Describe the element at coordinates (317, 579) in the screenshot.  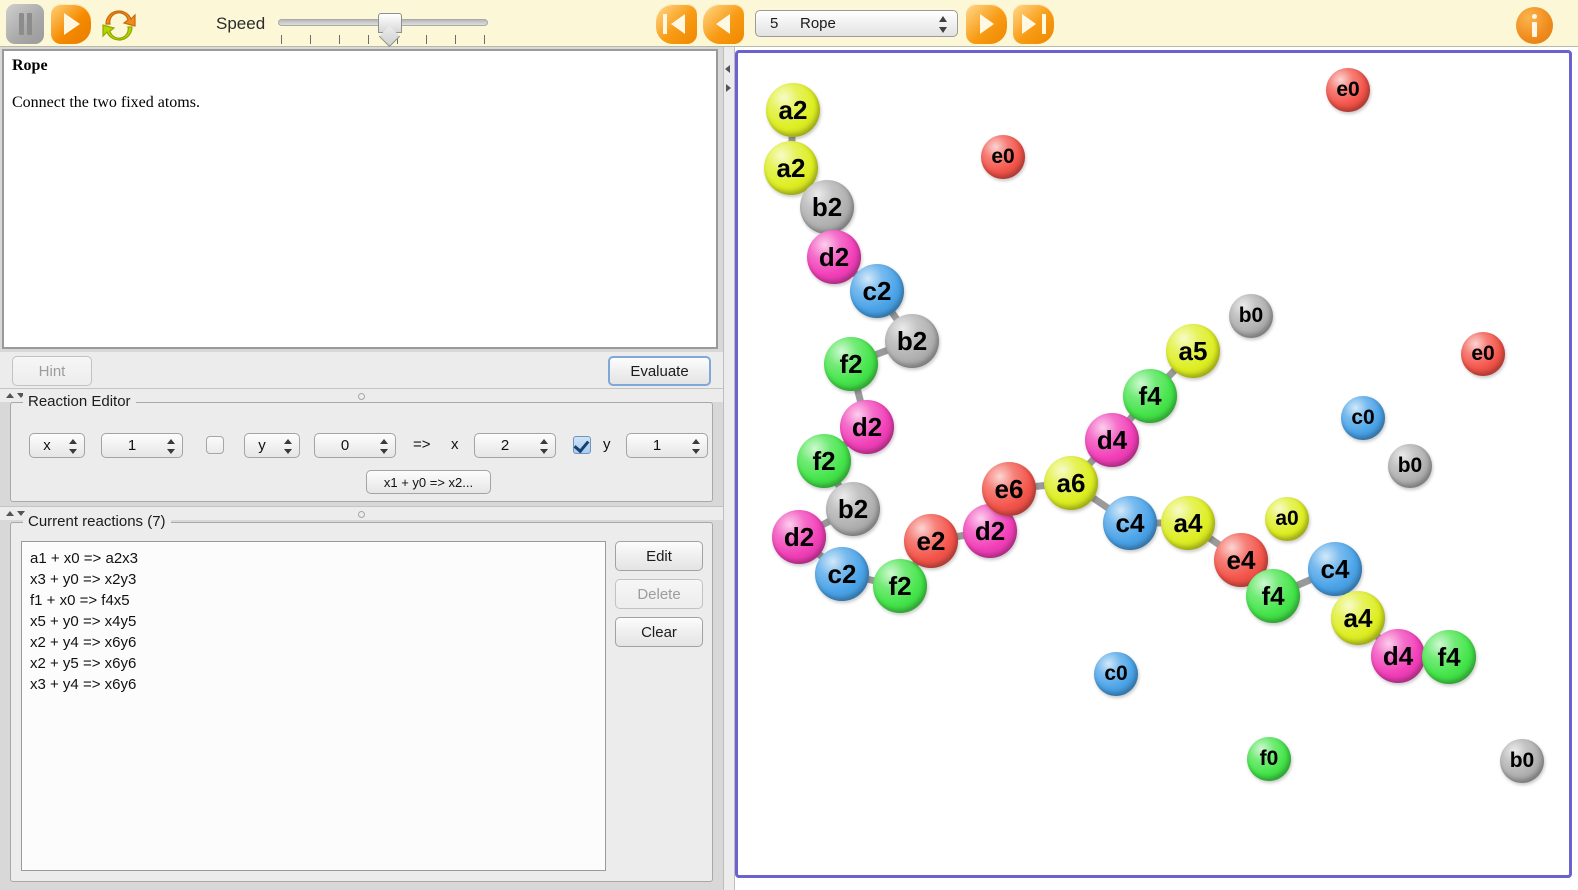
I see `reaction-item: x3 + y0 => x2y3` at that location.